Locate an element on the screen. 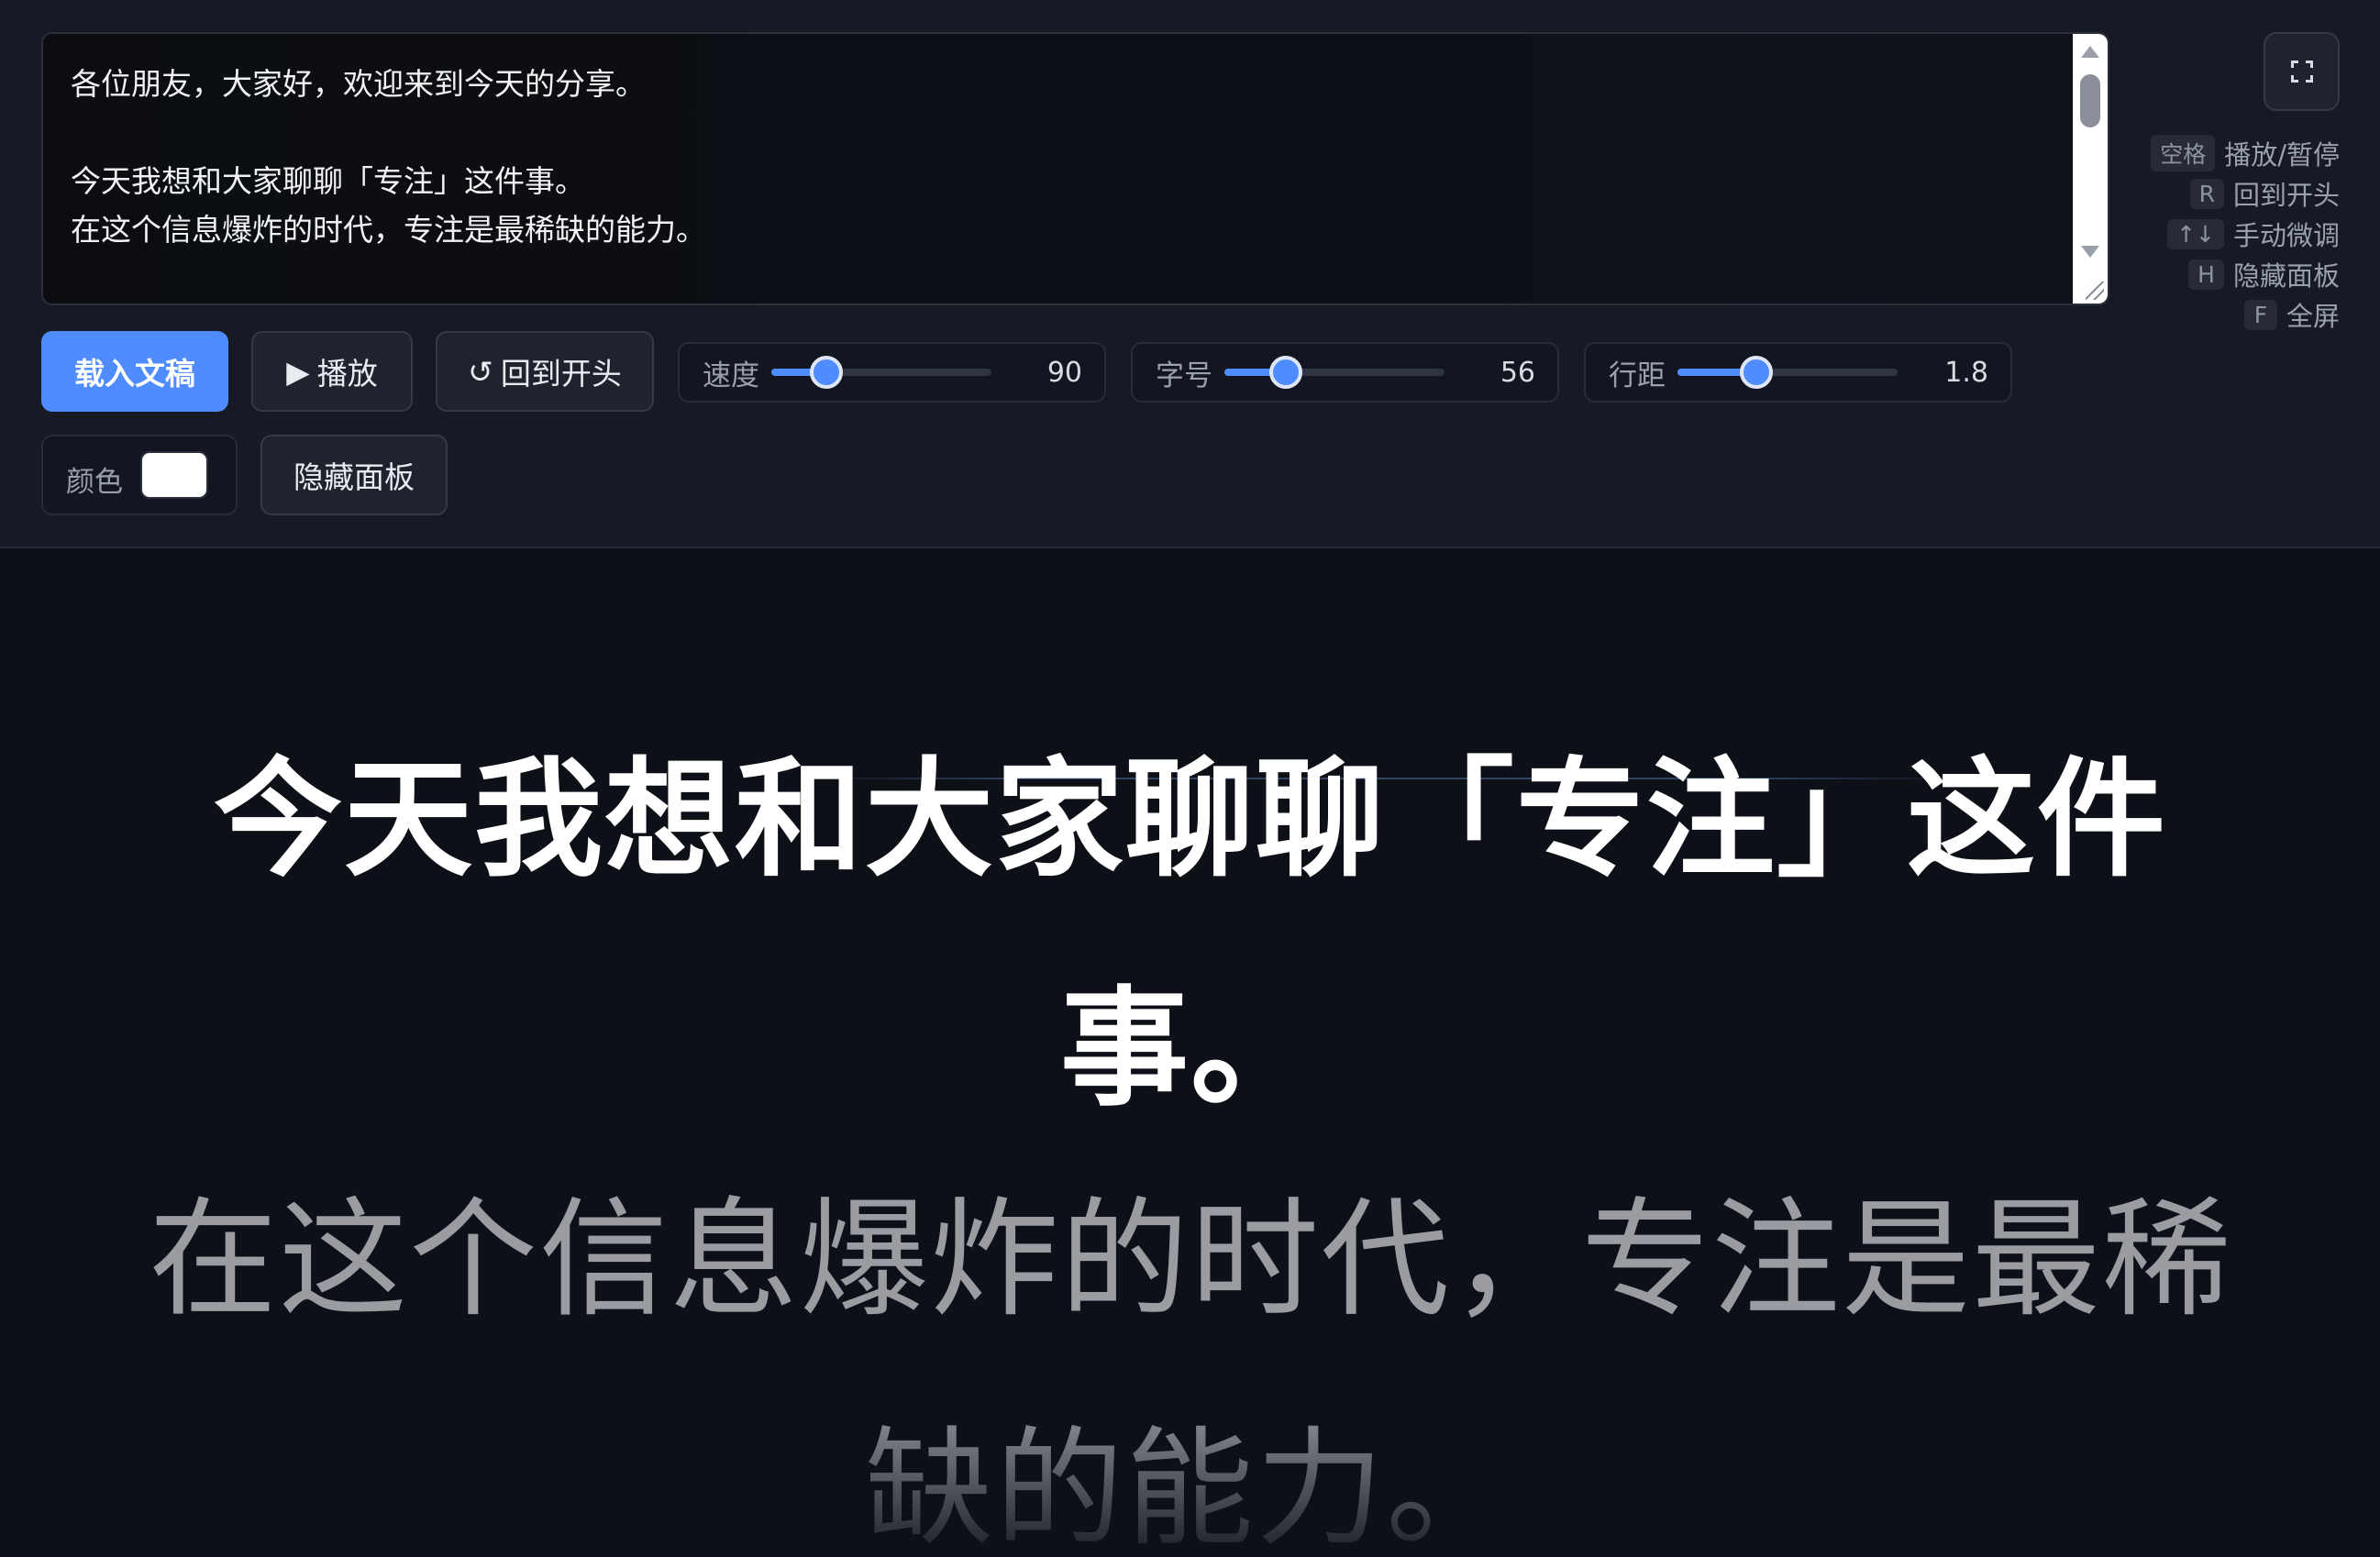 This screenshot has width=2380, height=1557. fullscreen-button is located at coordinates (2302, 71).